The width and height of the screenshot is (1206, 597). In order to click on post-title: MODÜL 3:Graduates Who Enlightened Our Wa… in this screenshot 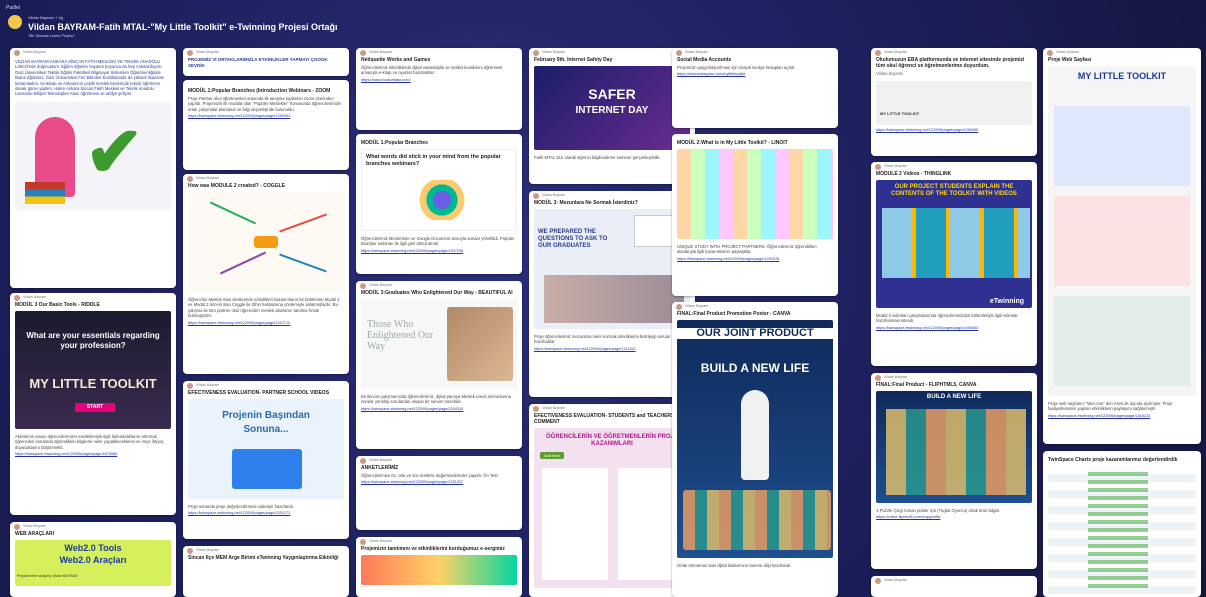, I will do `click(437, 293)`.